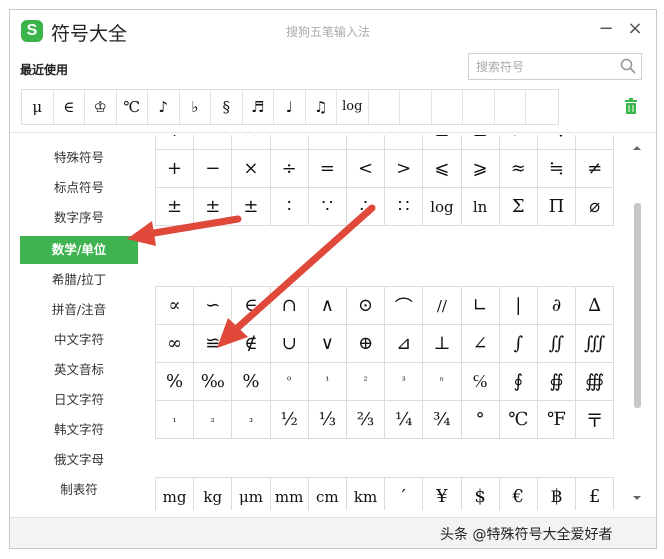 The width and height of the screenshot is (664, 559). What do you see at coordinates (289, 142) in the screenshot?
I see `symbol-cell: ÷` at bounding box center [289, 142].